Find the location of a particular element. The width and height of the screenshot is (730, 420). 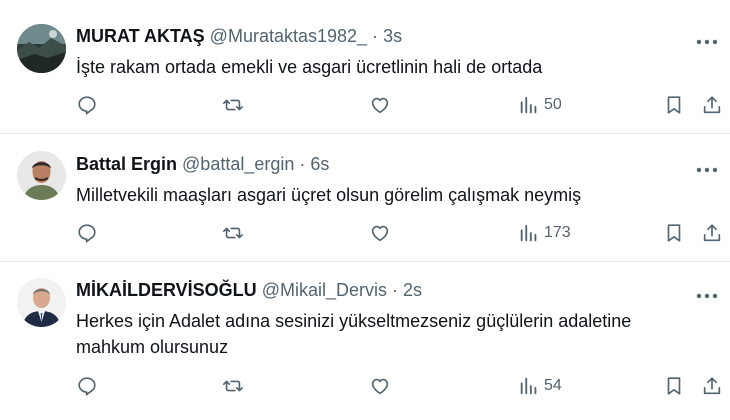

display-name: Battal Ergin is located at coordinates (126, 164).